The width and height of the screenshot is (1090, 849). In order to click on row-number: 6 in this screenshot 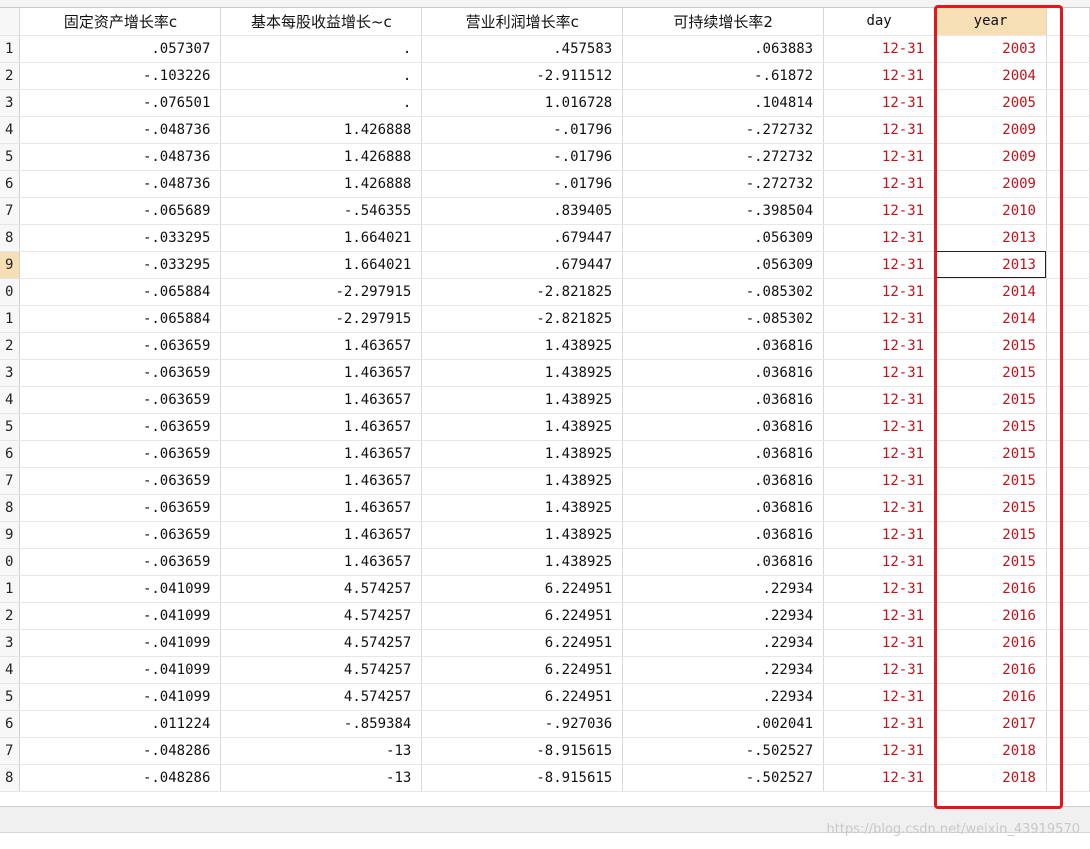, I will do `click(10, 184)`.